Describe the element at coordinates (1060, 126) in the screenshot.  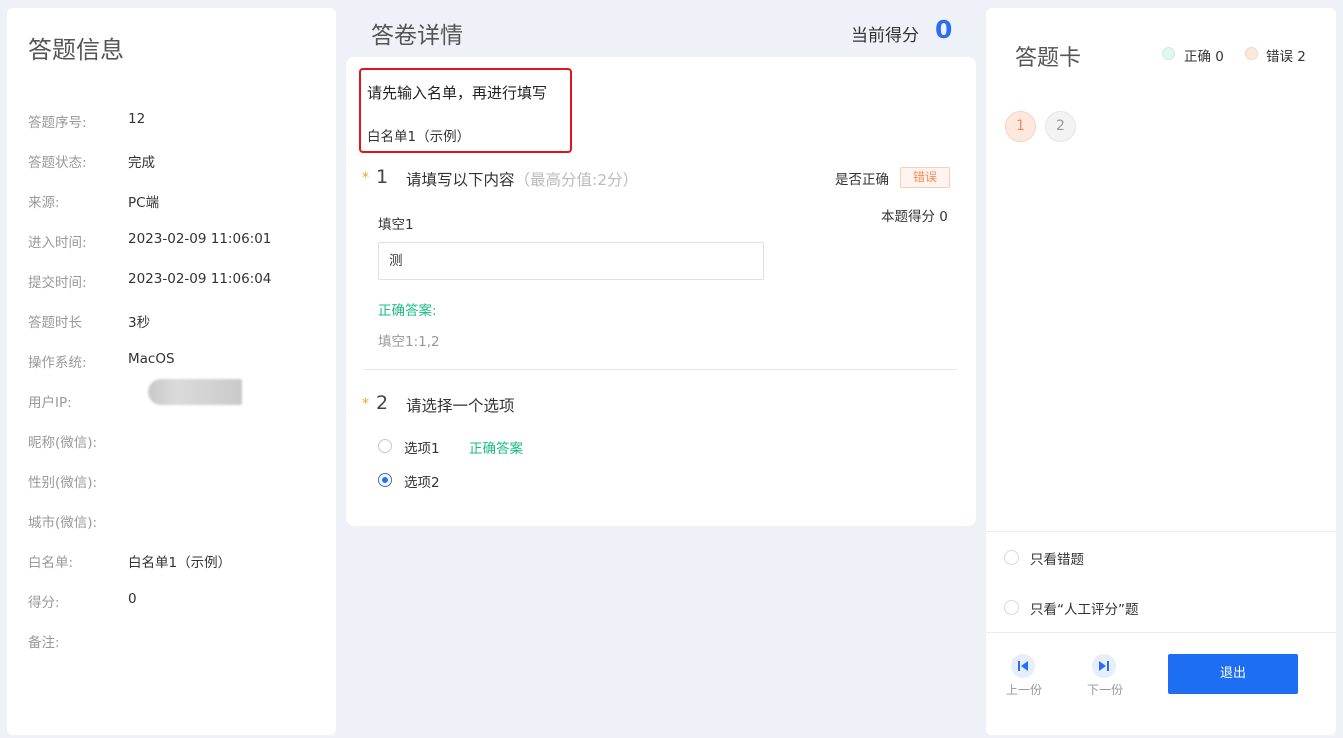
I see `answer-card-item-2: 2` at that location.